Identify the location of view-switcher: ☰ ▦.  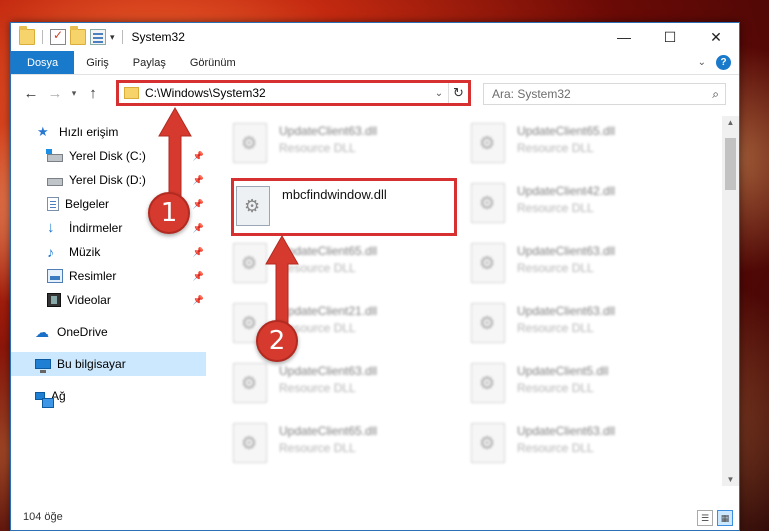
(715, 518).